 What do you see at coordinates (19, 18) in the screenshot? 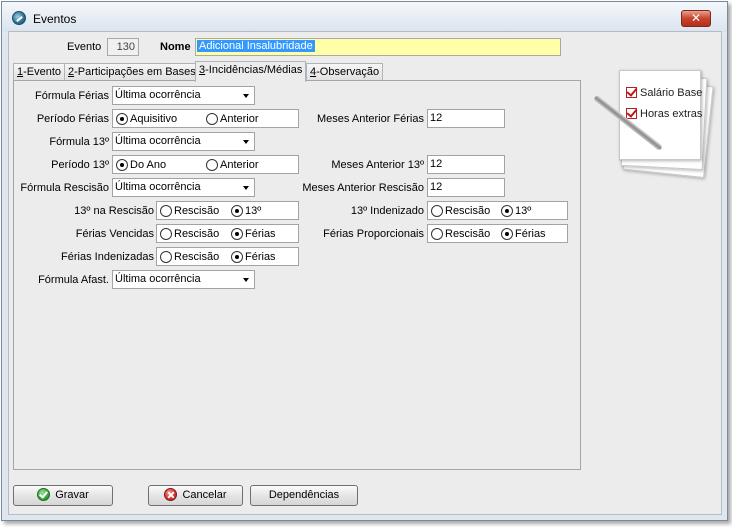
I see `app-icon` at bounding box center [19, 18].